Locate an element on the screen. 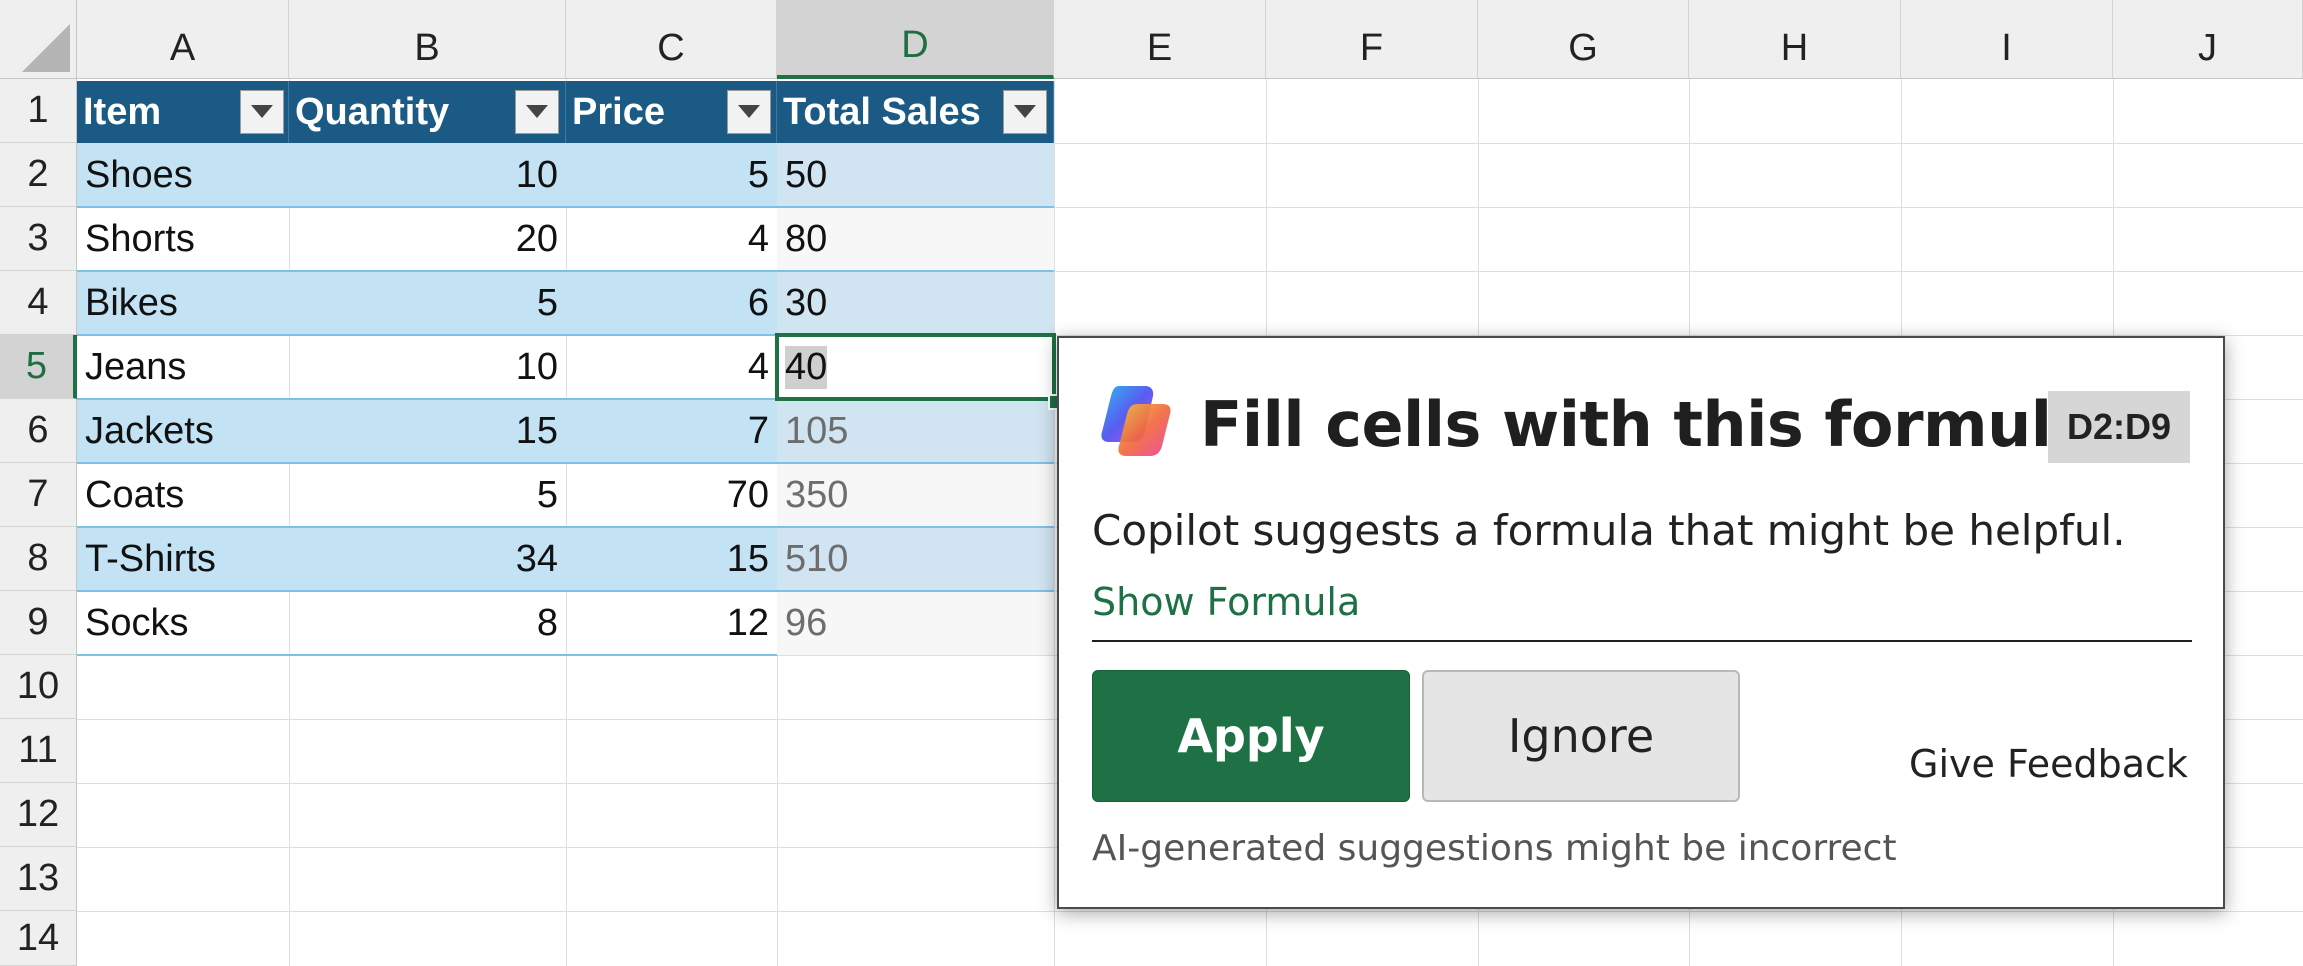  table-header-label: Price is located at coordinates (618, 111).